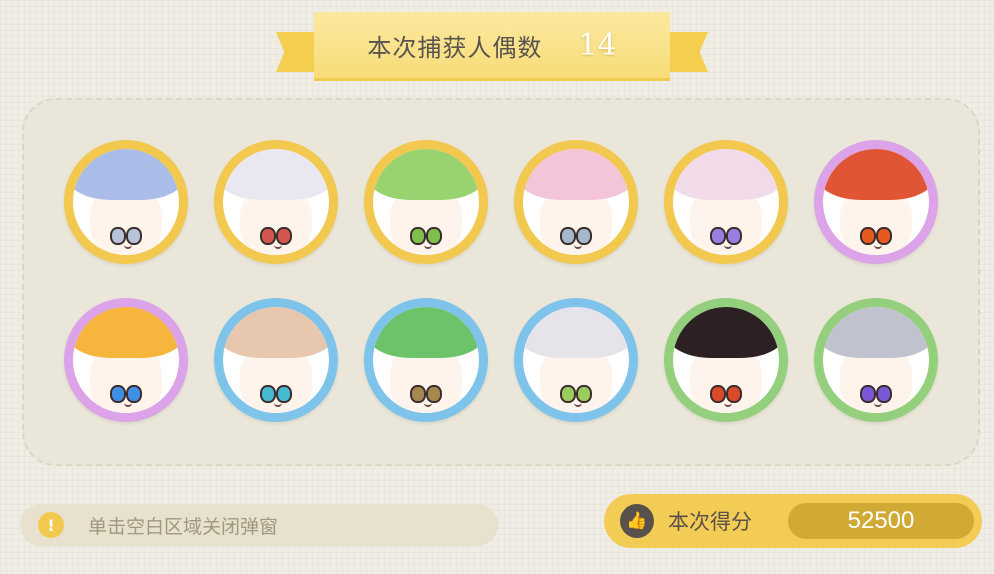 This screenshot has width=994, height=574. I want to click on ribbon-band: 本次捕获人偶数 14, so click(492, 46).